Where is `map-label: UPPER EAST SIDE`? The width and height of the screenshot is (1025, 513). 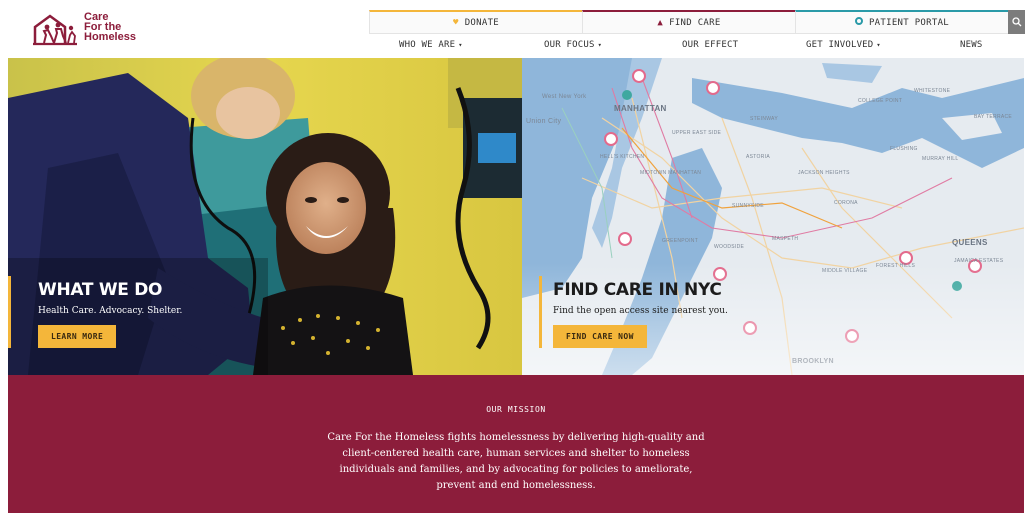
map-label: UPPER EAST SIDE is located at coordinates (697, 133).